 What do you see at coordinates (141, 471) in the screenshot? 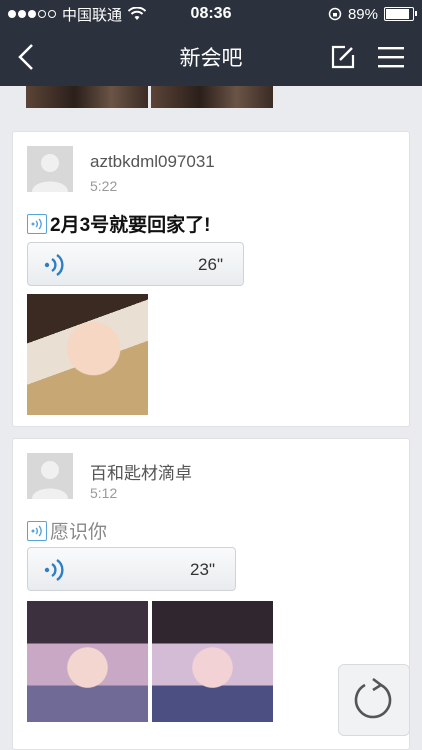
I see `post-username: 百和匙材滴卓` at bounding box center [141, 471].